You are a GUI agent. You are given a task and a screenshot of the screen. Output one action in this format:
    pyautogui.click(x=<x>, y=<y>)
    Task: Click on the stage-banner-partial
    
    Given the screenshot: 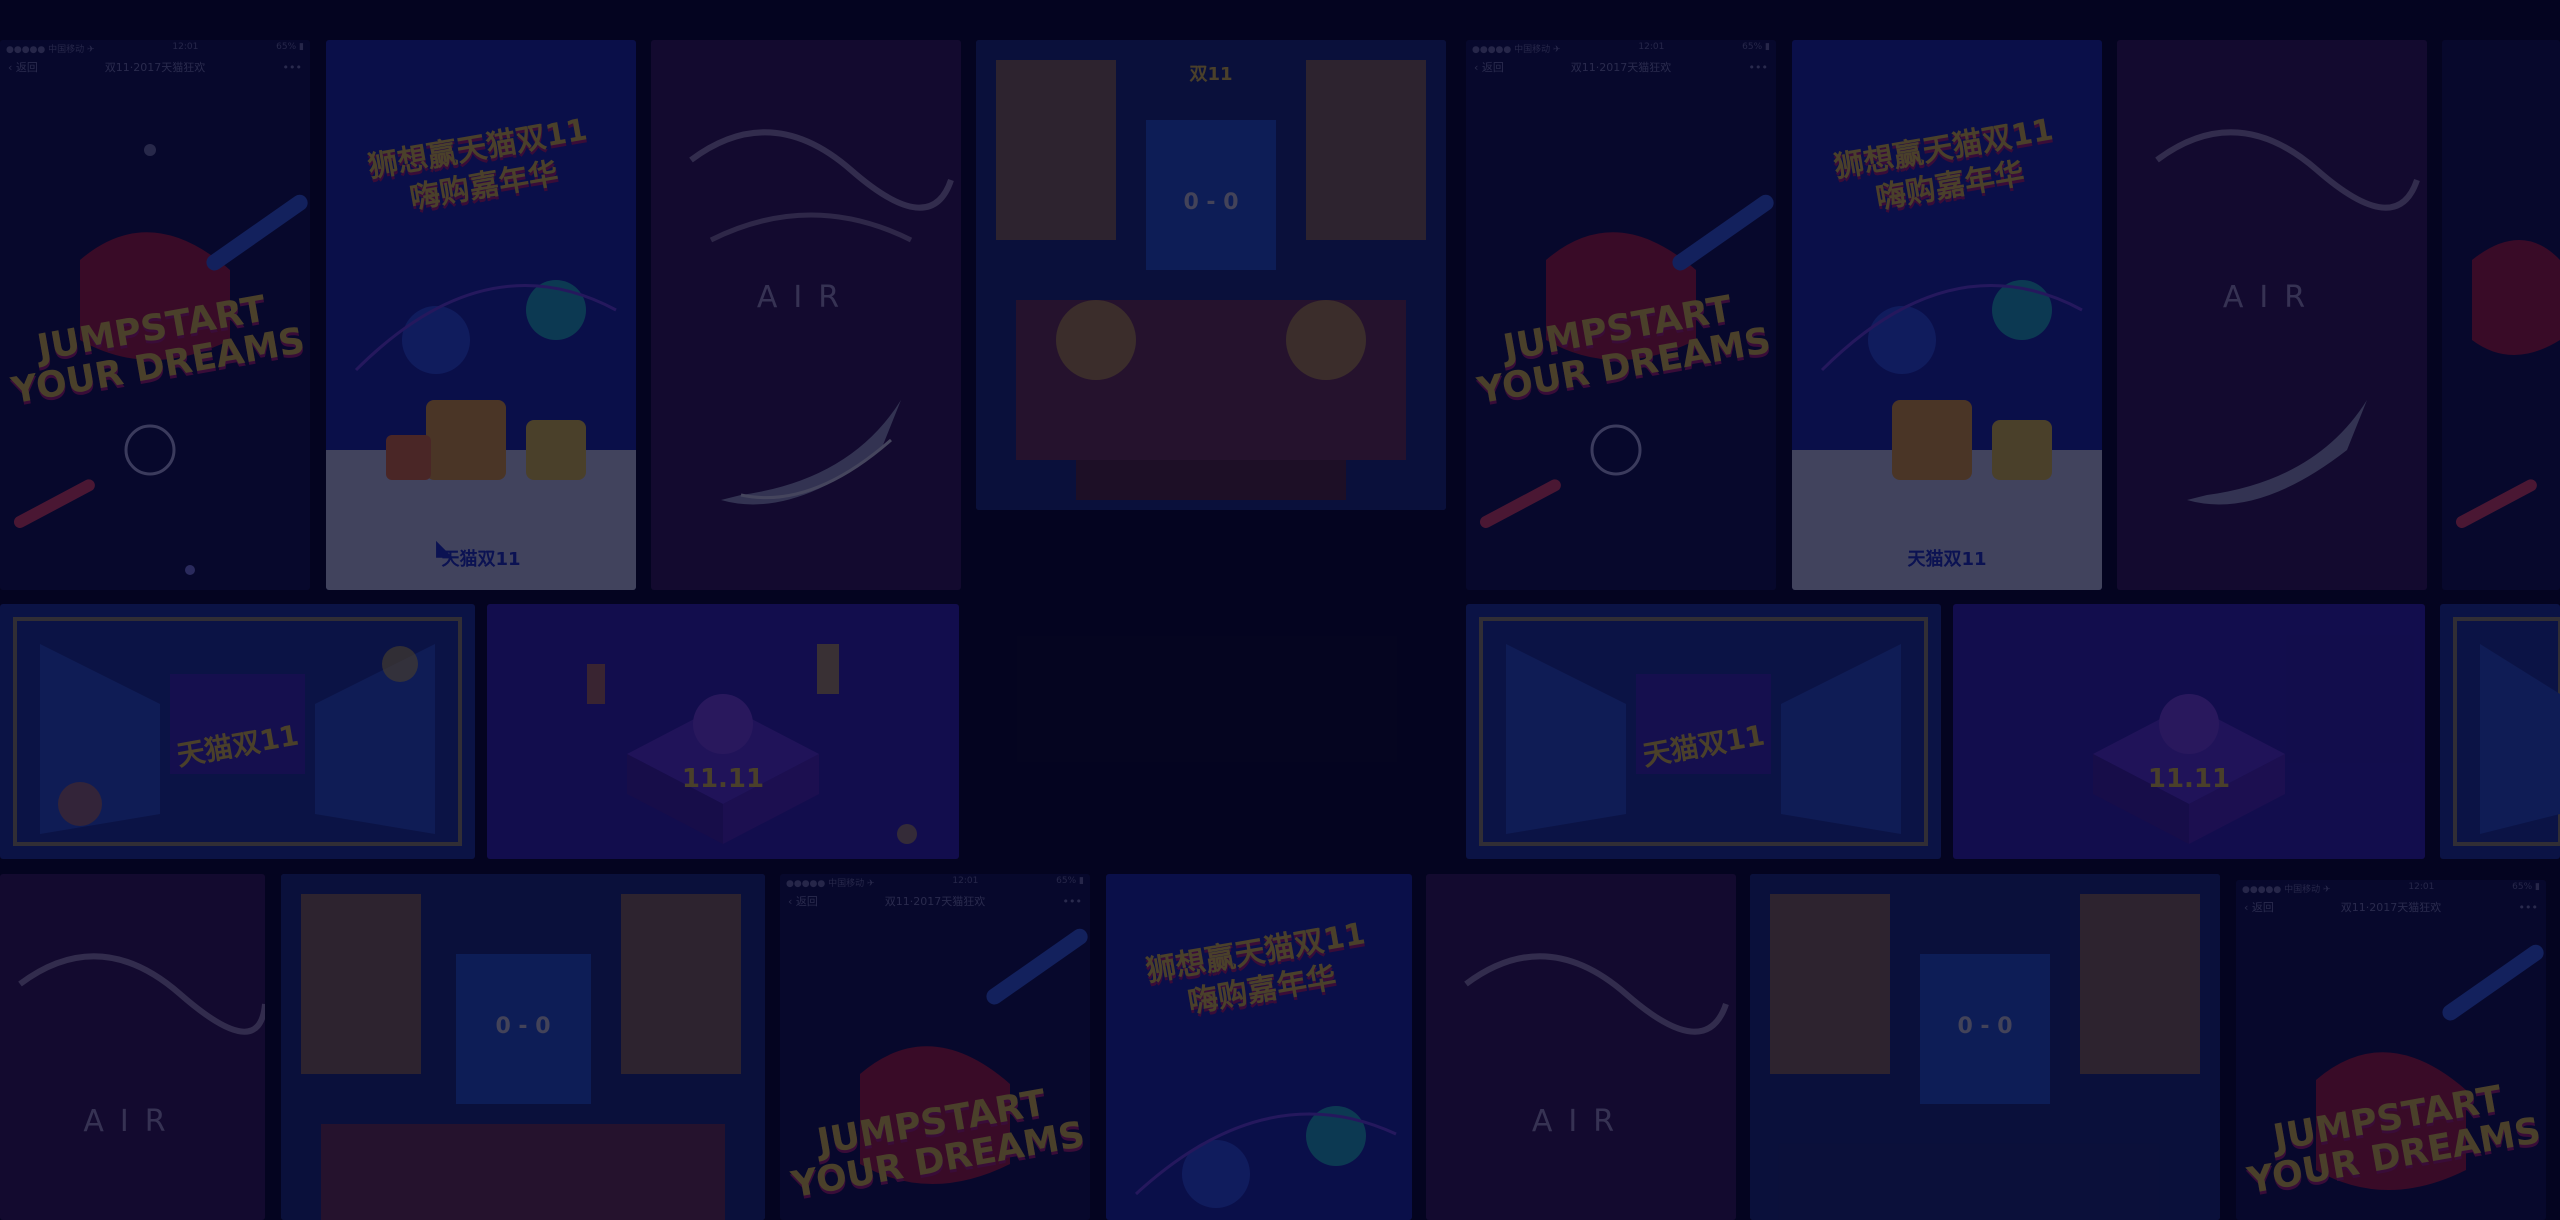 What is the action you would take?
    pyautogui.click(x=2500, y=731)
    